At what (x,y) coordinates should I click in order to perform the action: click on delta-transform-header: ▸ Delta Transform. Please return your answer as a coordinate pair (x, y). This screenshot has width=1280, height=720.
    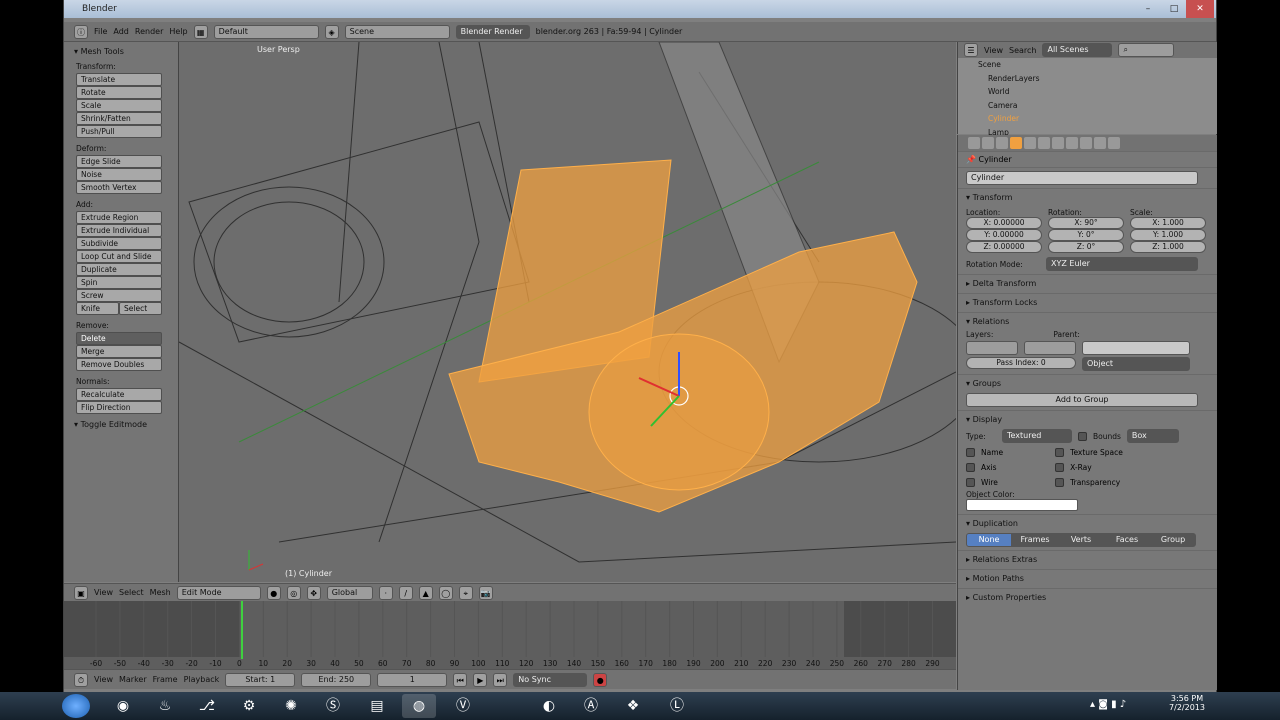
    Looking at the image, I should click on (1087, 283).